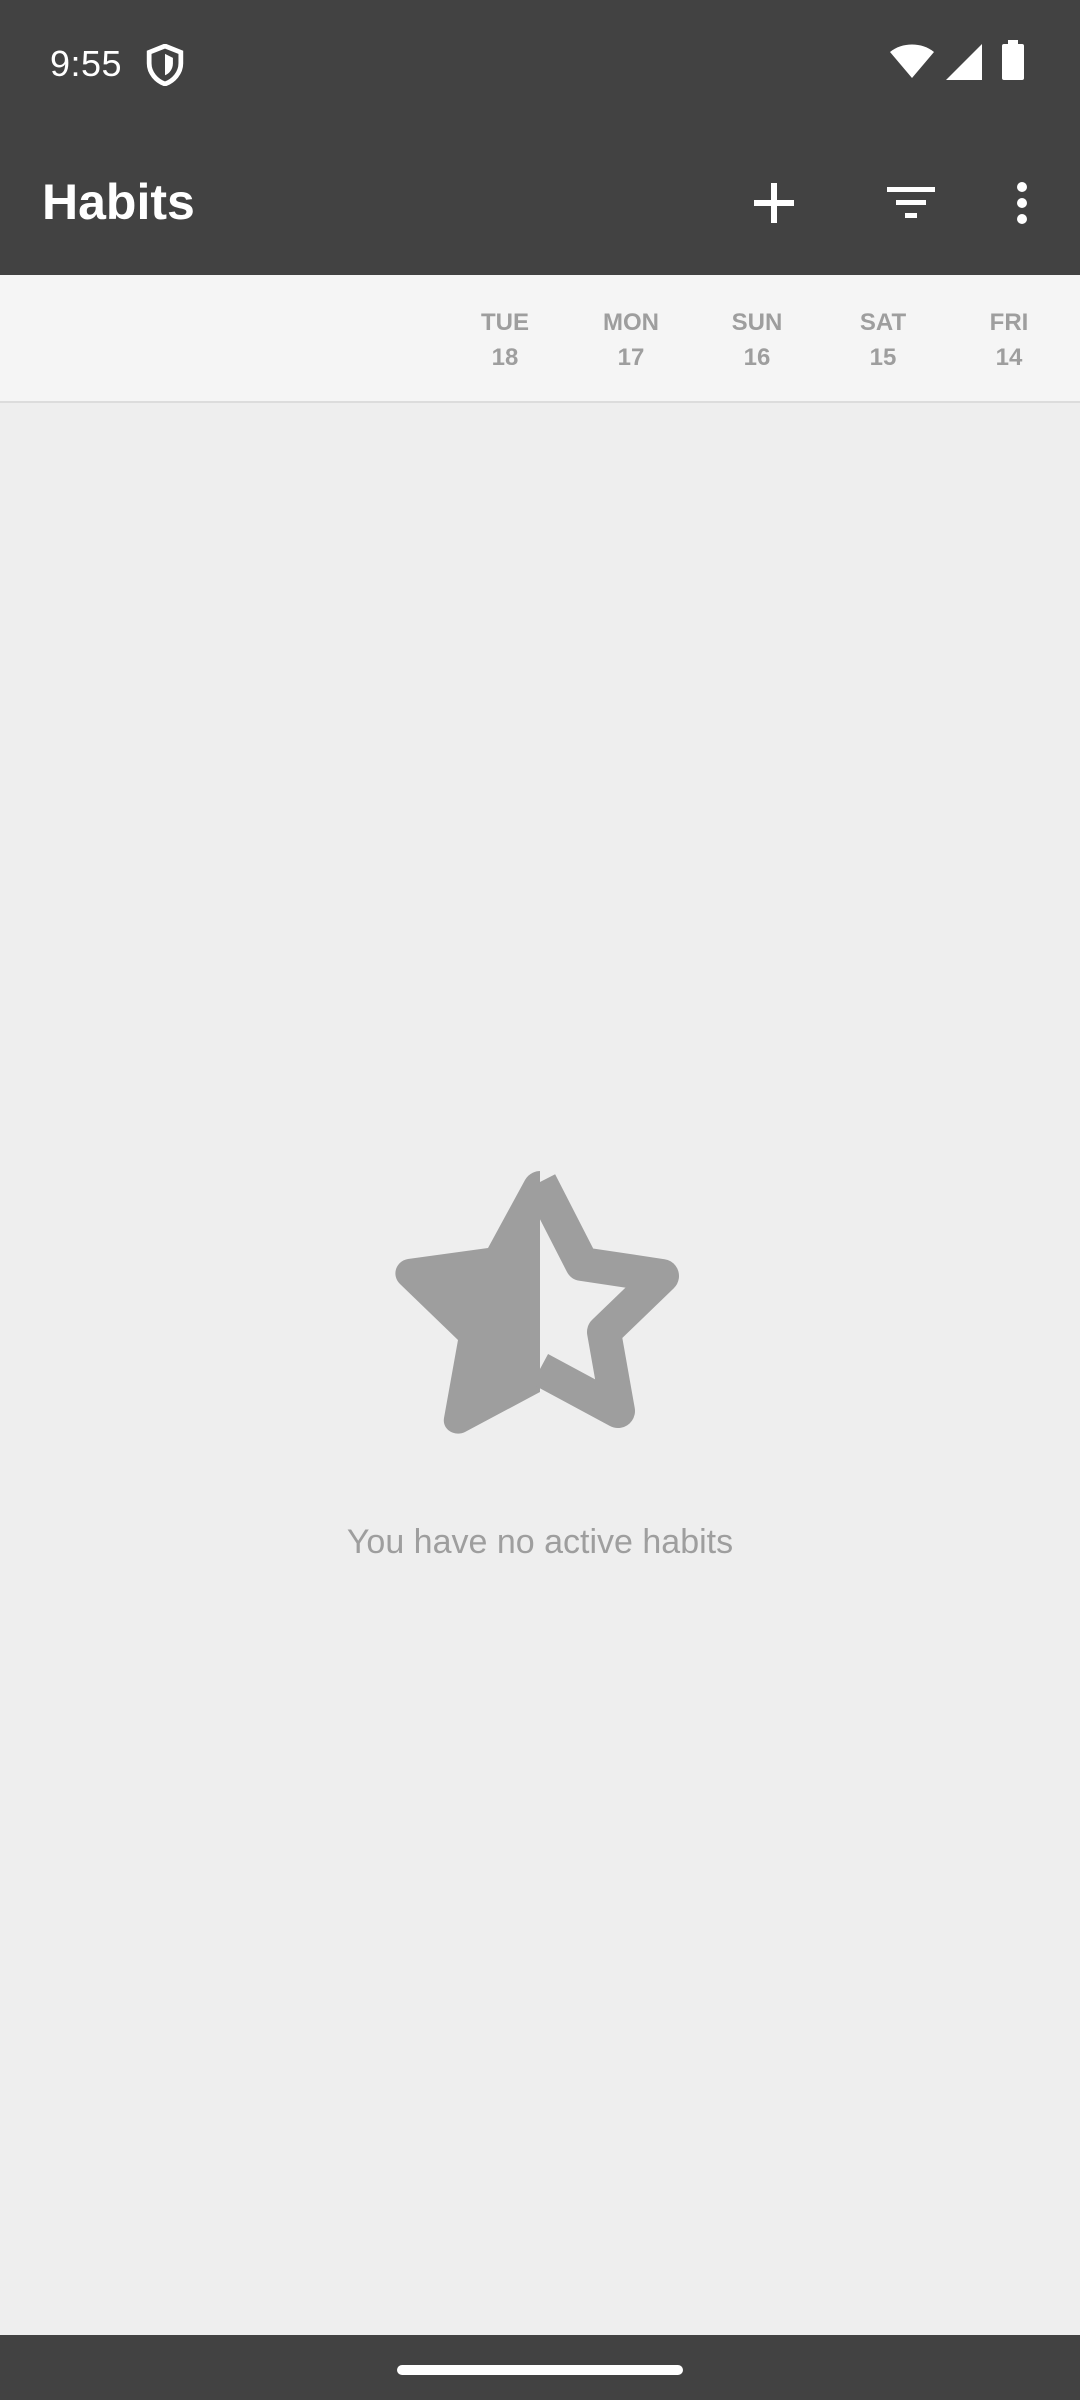 This screenshot has width=1080, height=2400. What do you see at coordinates (883, 322) in the screenshot?
I see `day-weekday: SAT` at bounding box center [883, 322].